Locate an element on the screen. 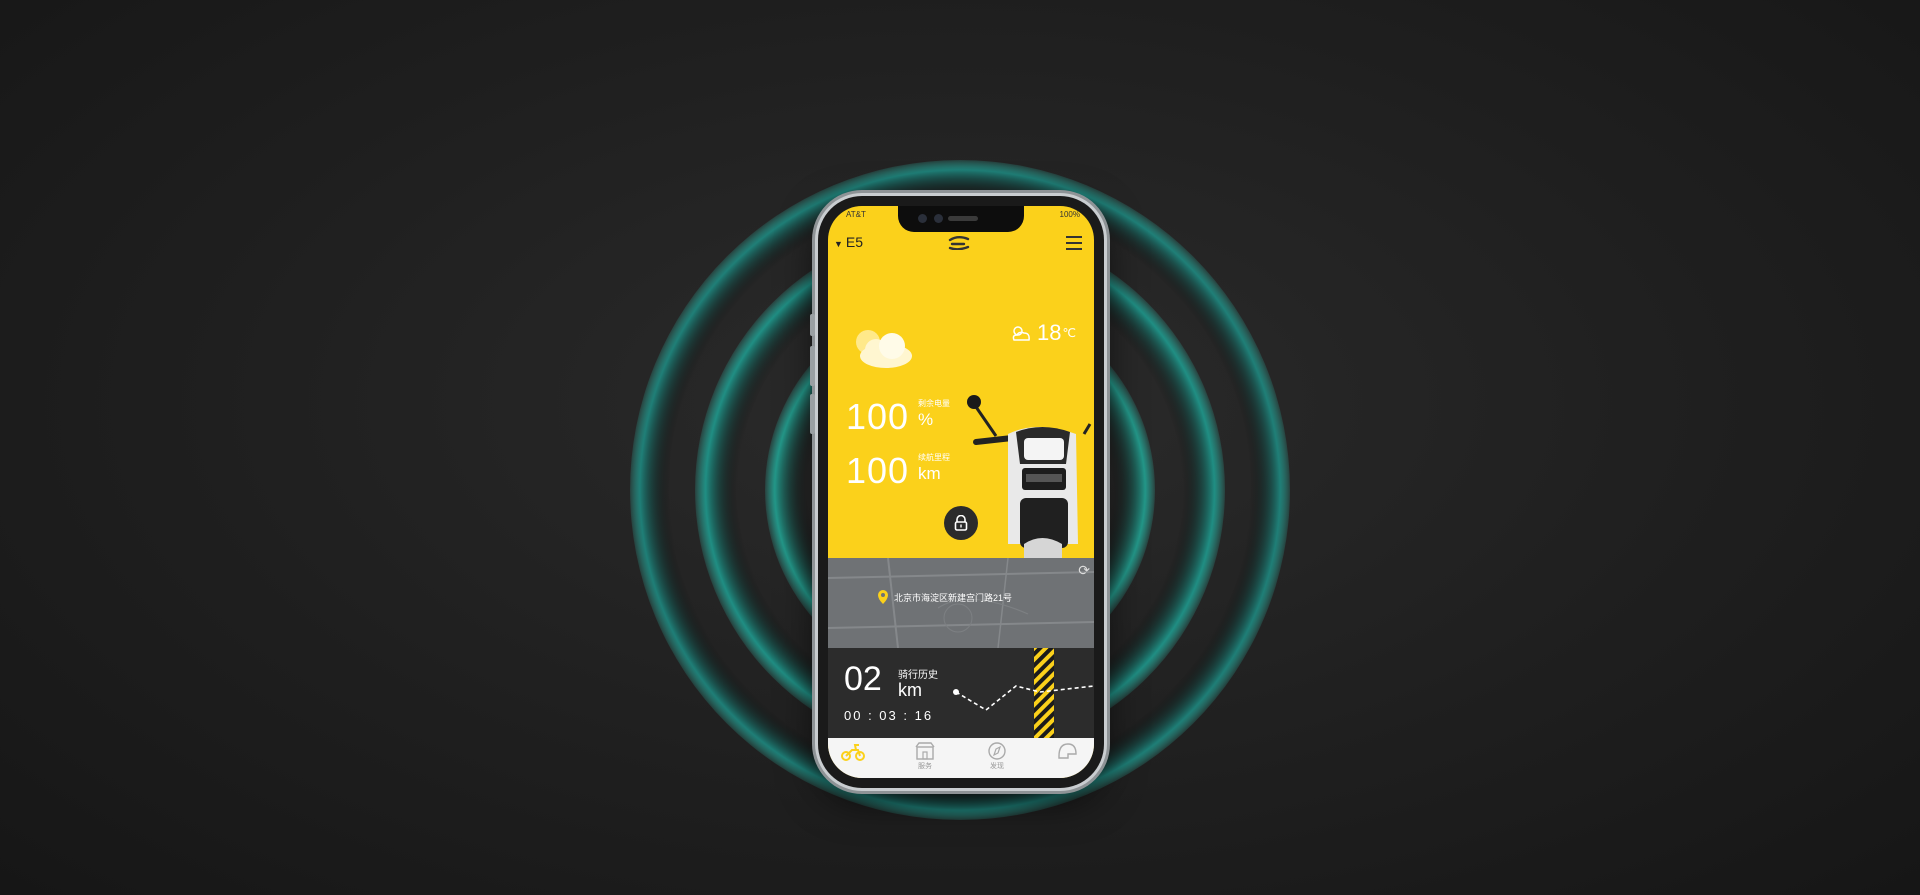 This screenshot has height=895, width=1920. tab-service: 服务 is located at coordinates (925, 756).